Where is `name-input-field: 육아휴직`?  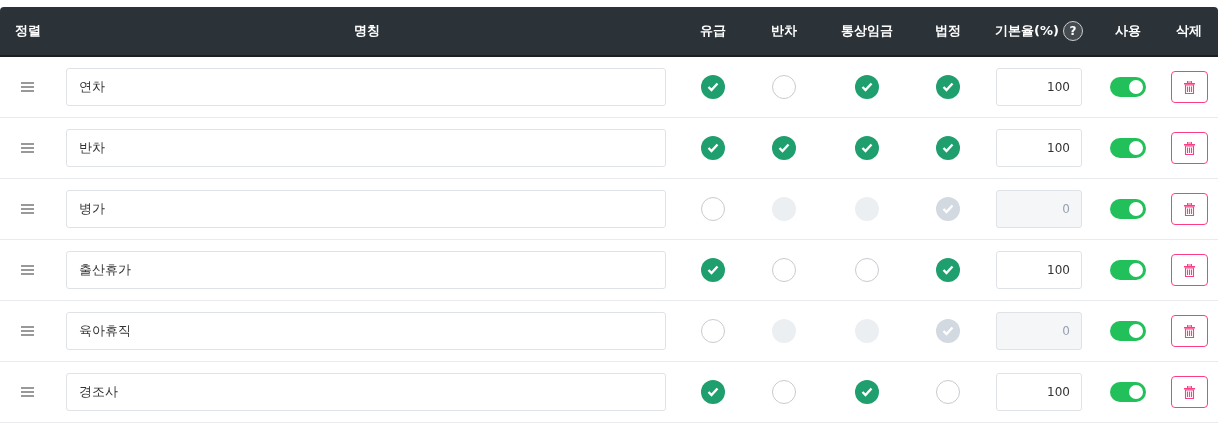 name-input-field: 육아휴직 is located at coordinates (366, 331).